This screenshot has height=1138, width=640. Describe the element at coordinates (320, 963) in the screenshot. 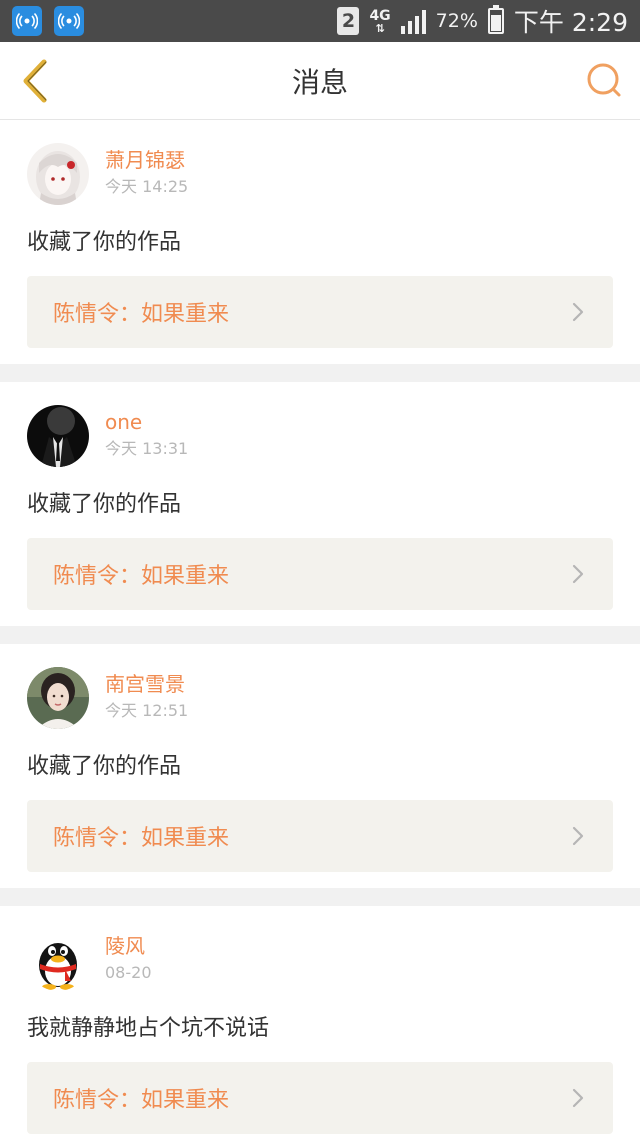

I see `message-header: 陵风 08-20` at that location.